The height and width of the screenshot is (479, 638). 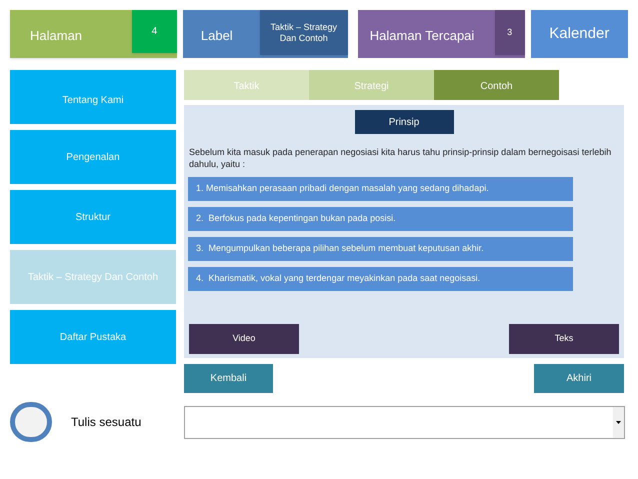 What do you see at coordinates (217, 35) in the screenshot?
I see `label-text: Label` at bounding box center [217, 35].